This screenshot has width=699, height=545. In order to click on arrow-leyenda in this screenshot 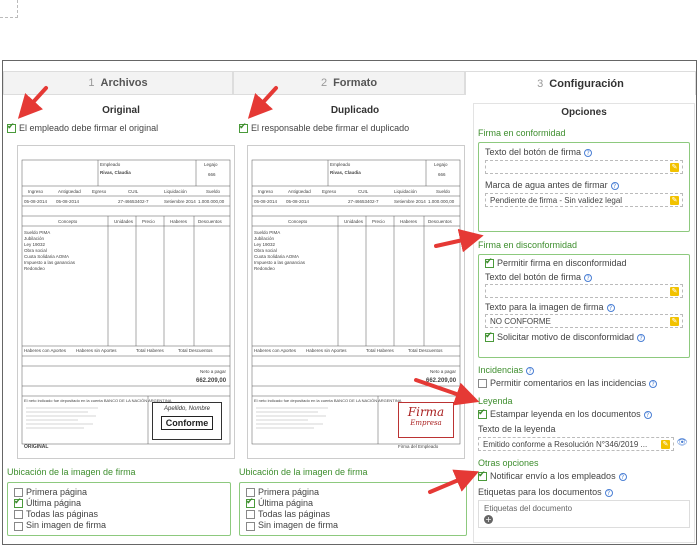, I will do `click(447, 392)`.